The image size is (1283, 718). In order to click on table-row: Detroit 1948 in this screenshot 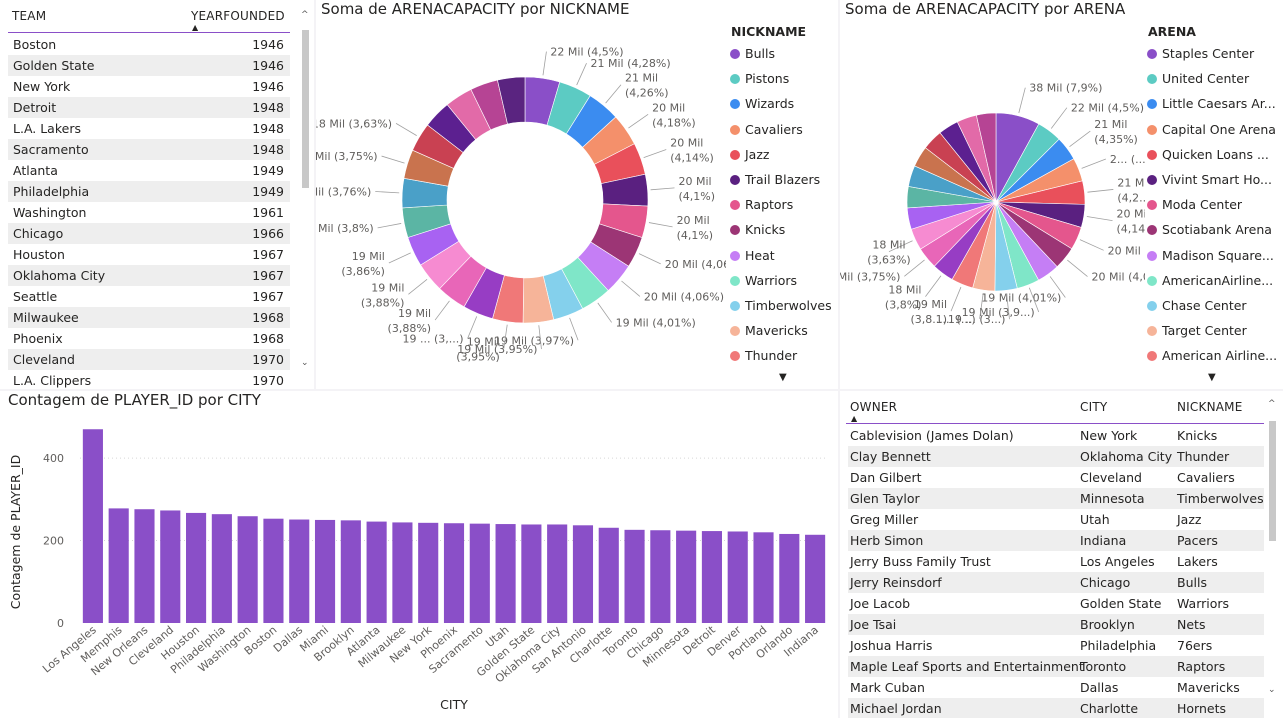, I will do `click(149, 107)`.